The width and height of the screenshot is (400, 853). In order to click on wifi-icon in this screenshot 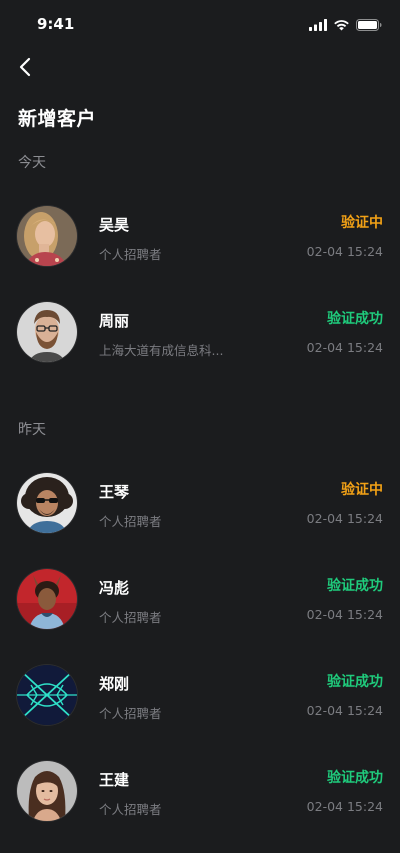, I will do `click(341, 25)`.